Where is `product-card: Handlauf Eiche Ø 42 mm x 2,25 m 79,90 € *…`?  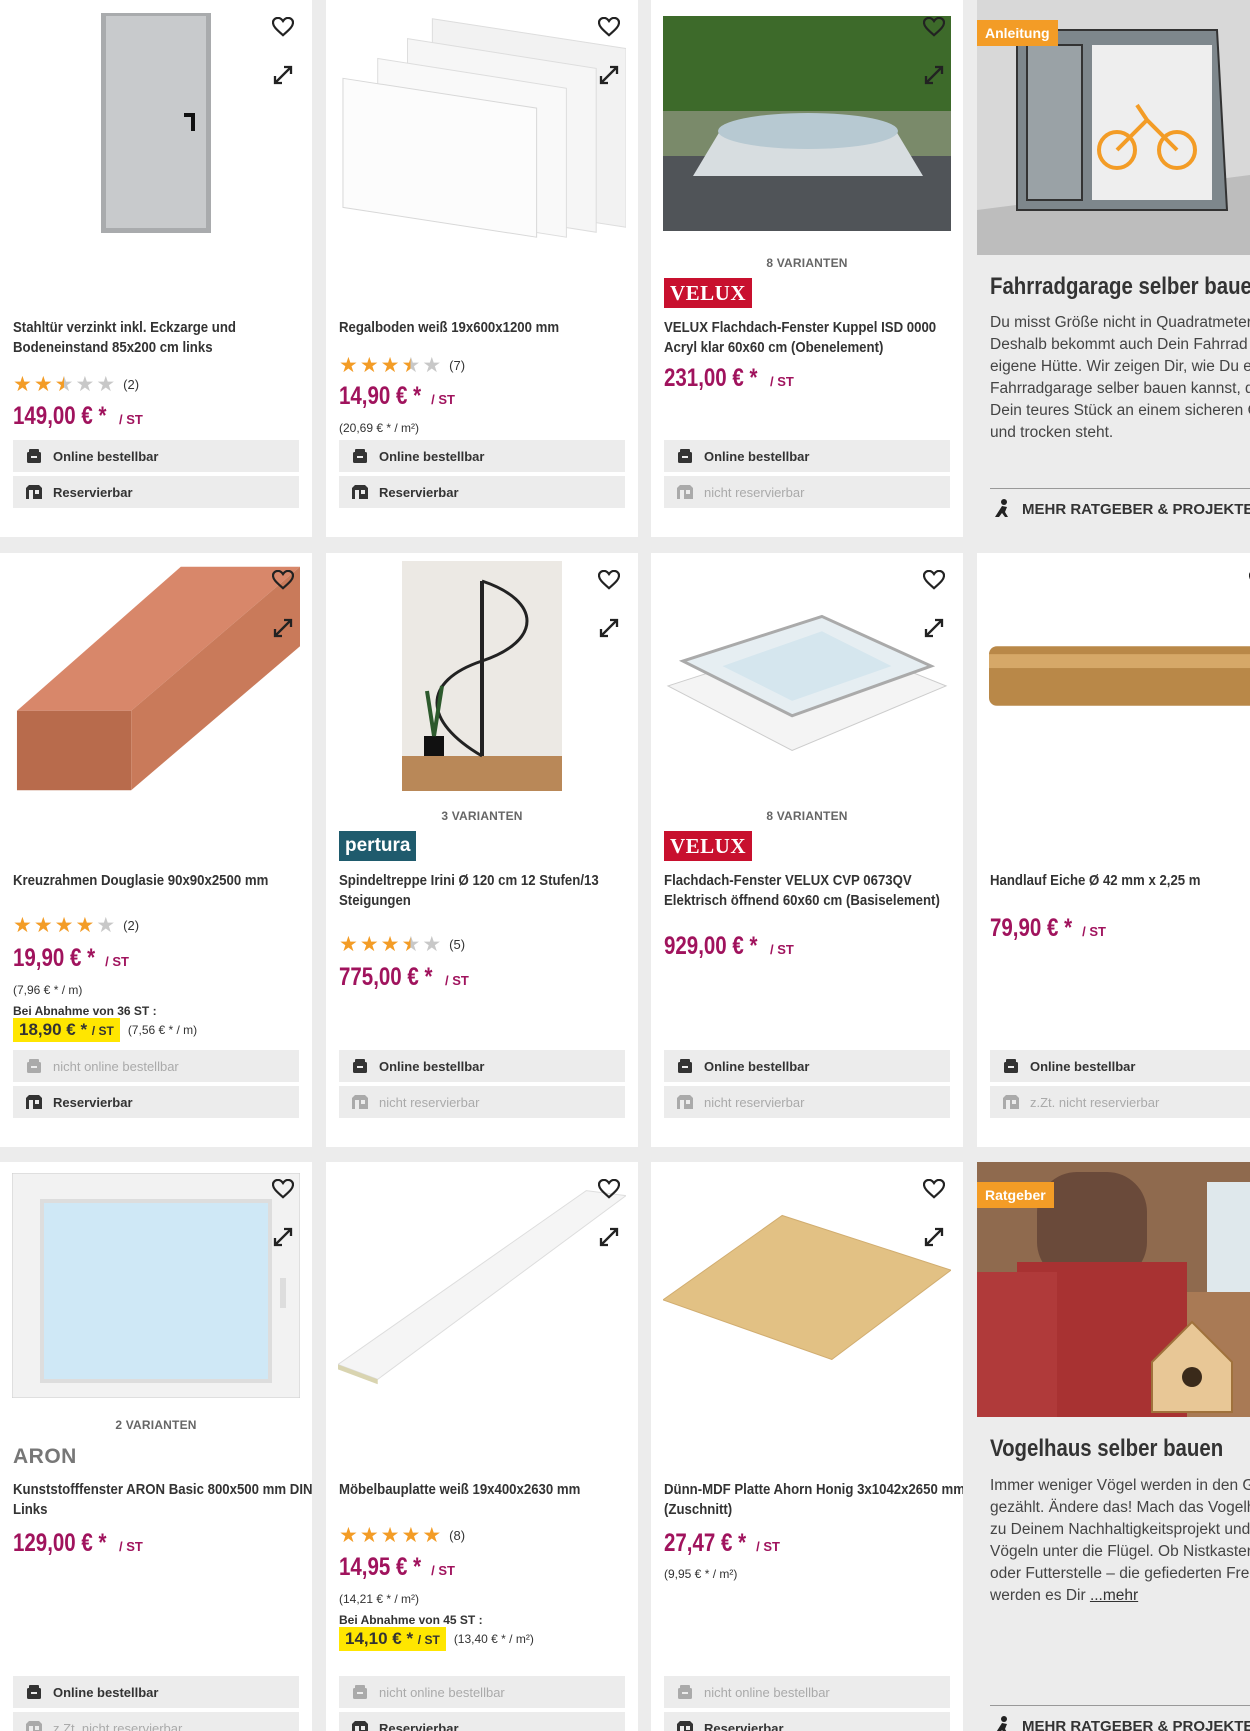 product-card: Handlauf Eiche Ø 42 mm x 2,25 m 79,90 € *… is located at coordinates (1113, 850).